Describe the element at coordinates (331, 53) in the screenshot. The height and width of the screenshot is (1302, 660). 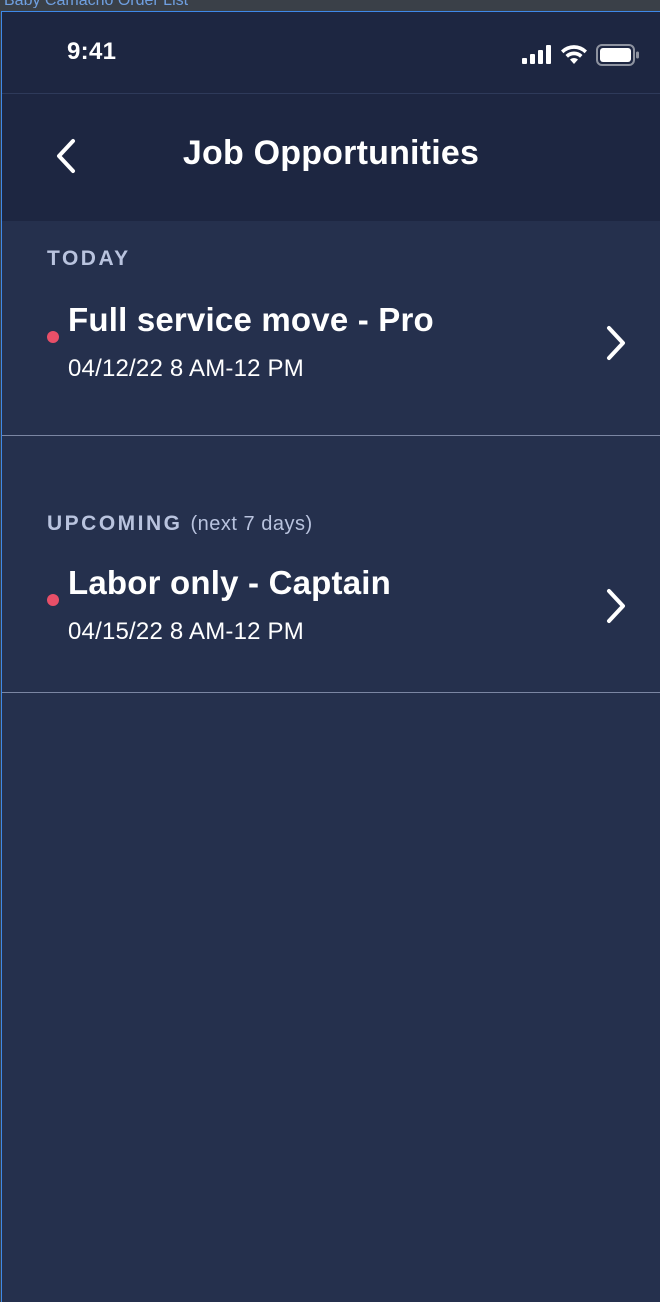
I see `status-bar: 9:41` at that location.